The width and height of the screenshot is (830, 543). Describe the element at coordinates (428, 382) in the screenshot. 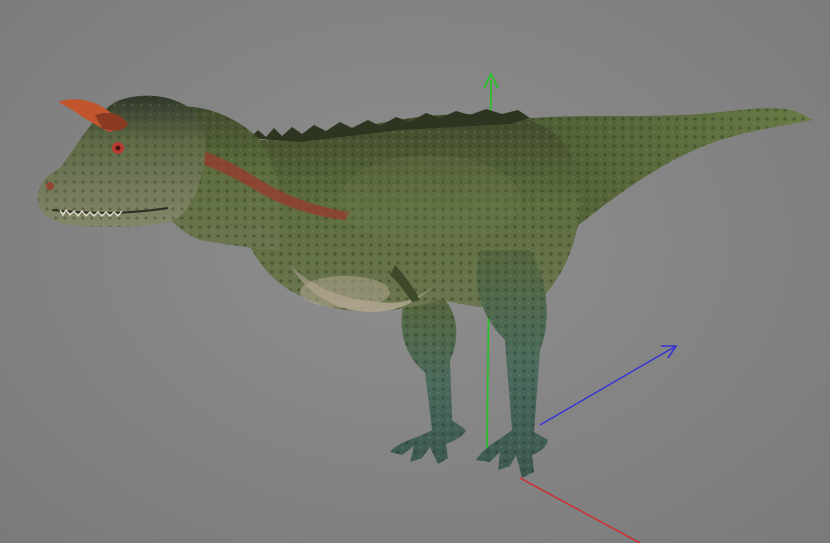

I see `far-leg` at that location.